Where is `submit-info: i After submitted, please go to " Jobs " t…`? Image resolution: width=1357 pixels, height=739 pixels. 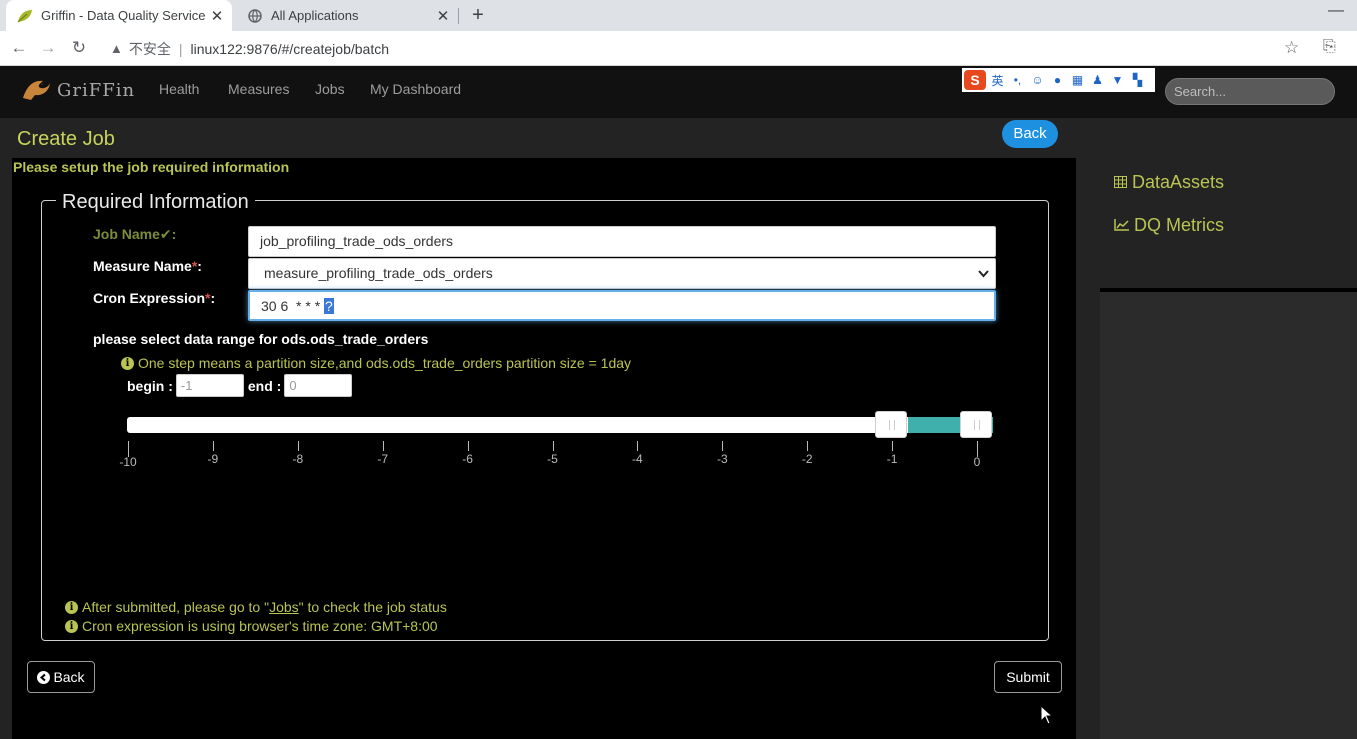 submit-info: i After submitted, please go to " Jobs " t… is located at coordinates (256, 607).